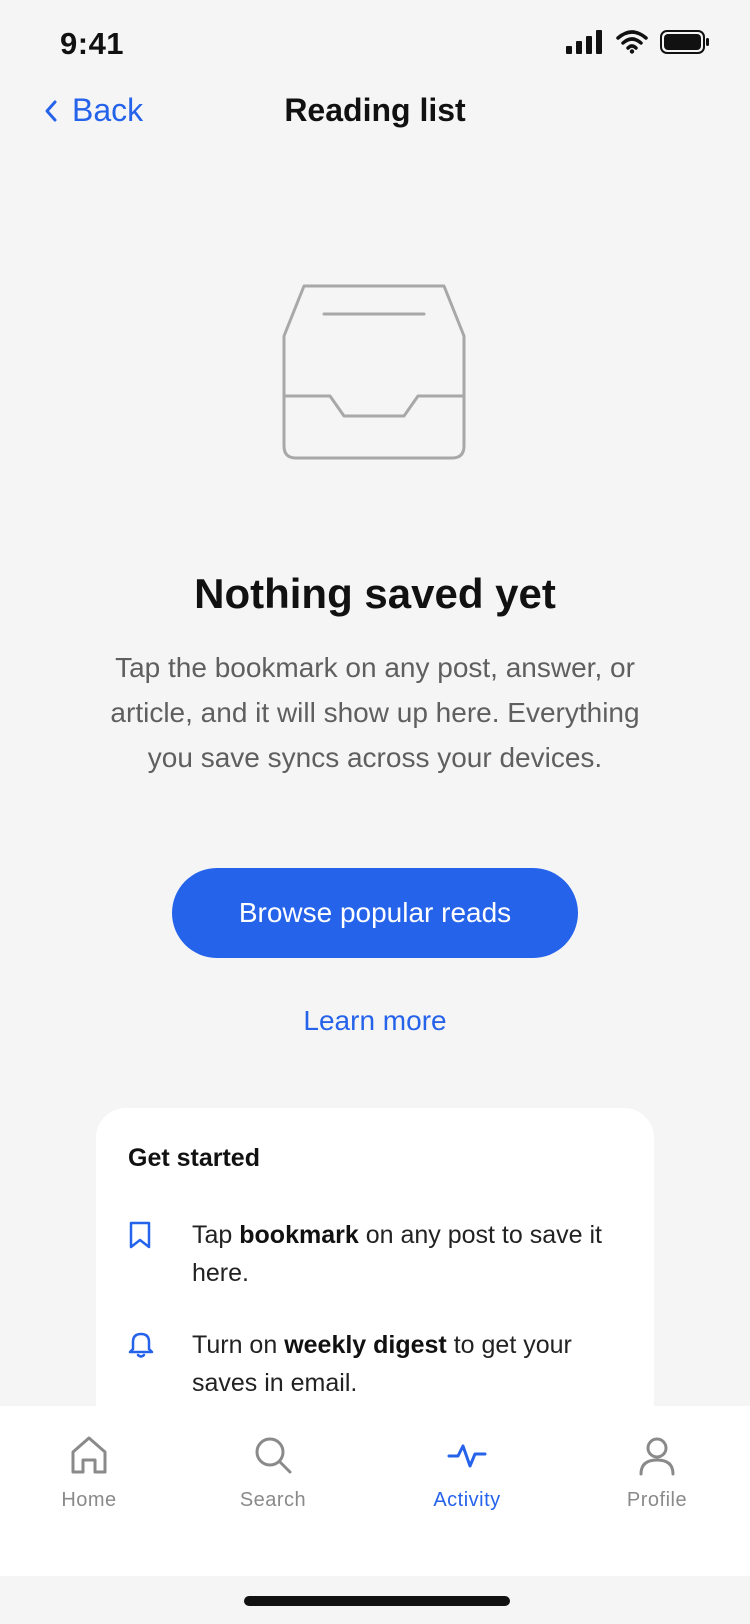 This screenshot has height=1624, width=750. I want to click on status-time: 9:41, so click(92, 43).